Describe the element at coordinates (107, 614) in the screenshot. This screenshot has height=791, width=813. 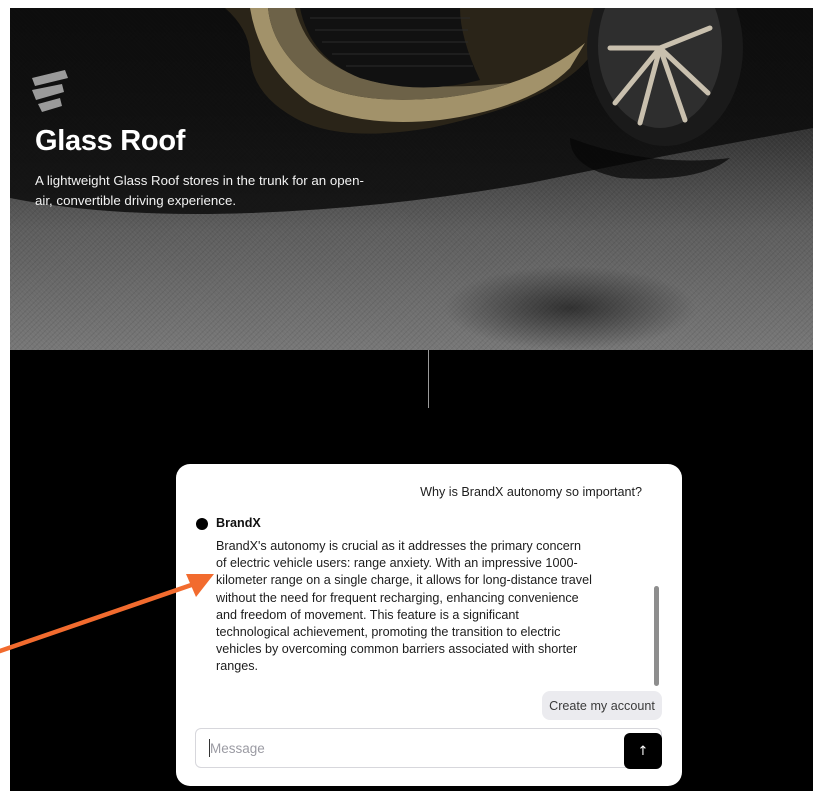
I see `annotation-arrow-icon` at that location.